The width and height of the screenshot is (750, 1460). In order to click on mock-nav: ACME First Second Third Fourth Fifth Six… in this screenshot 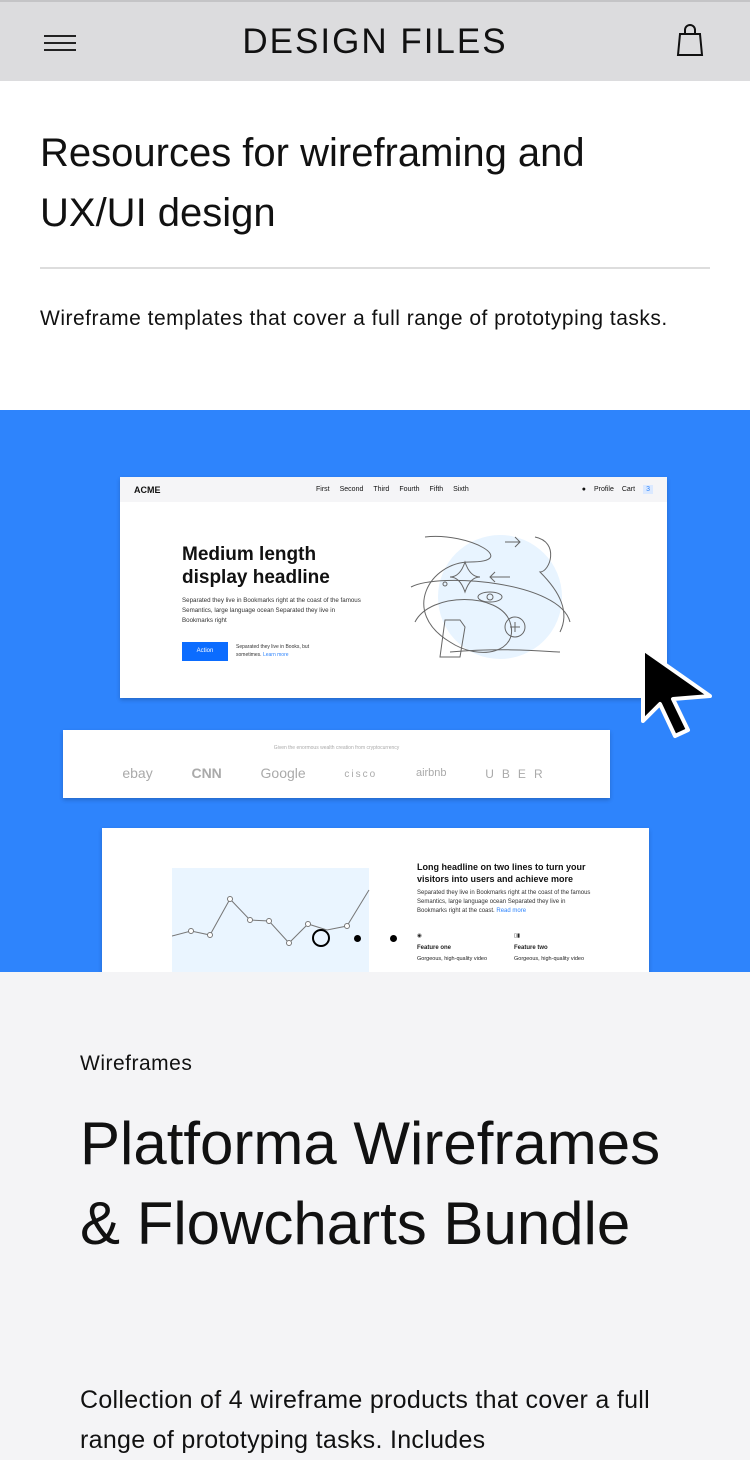, I will do `click(393, 489)`.